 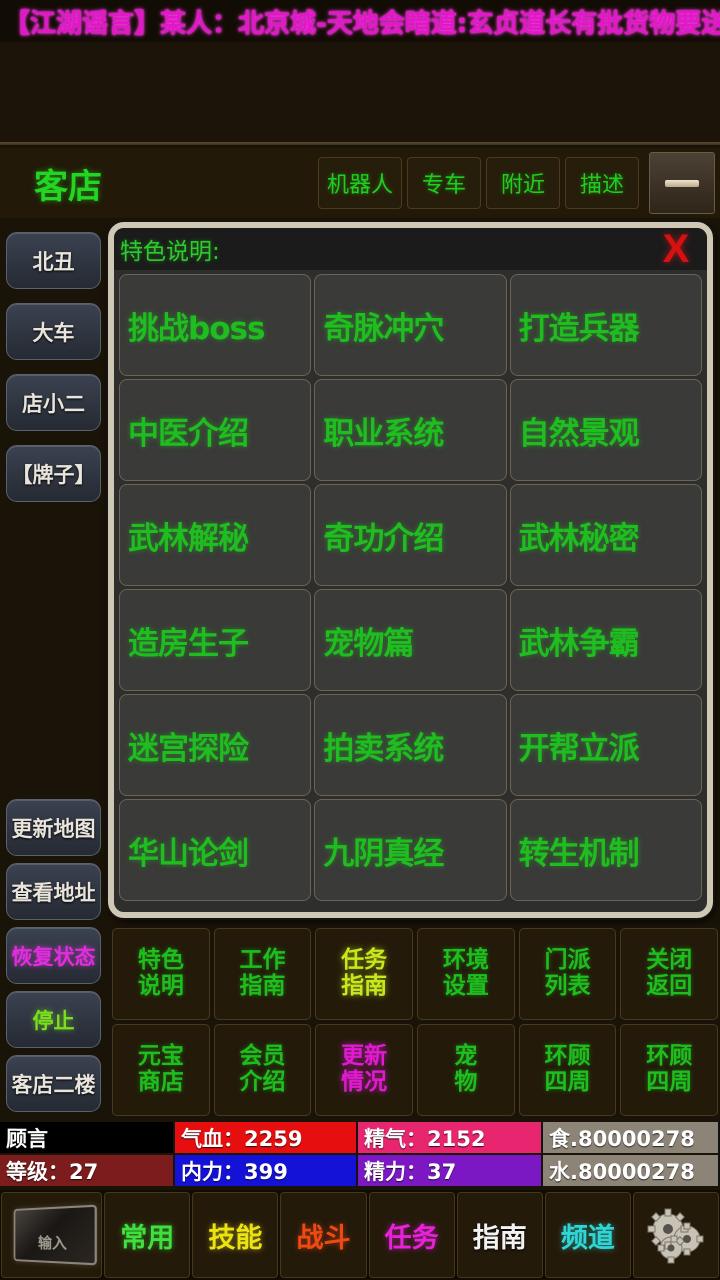 I want to click on status-cell: 顾言, so click(x=87, y=1137).